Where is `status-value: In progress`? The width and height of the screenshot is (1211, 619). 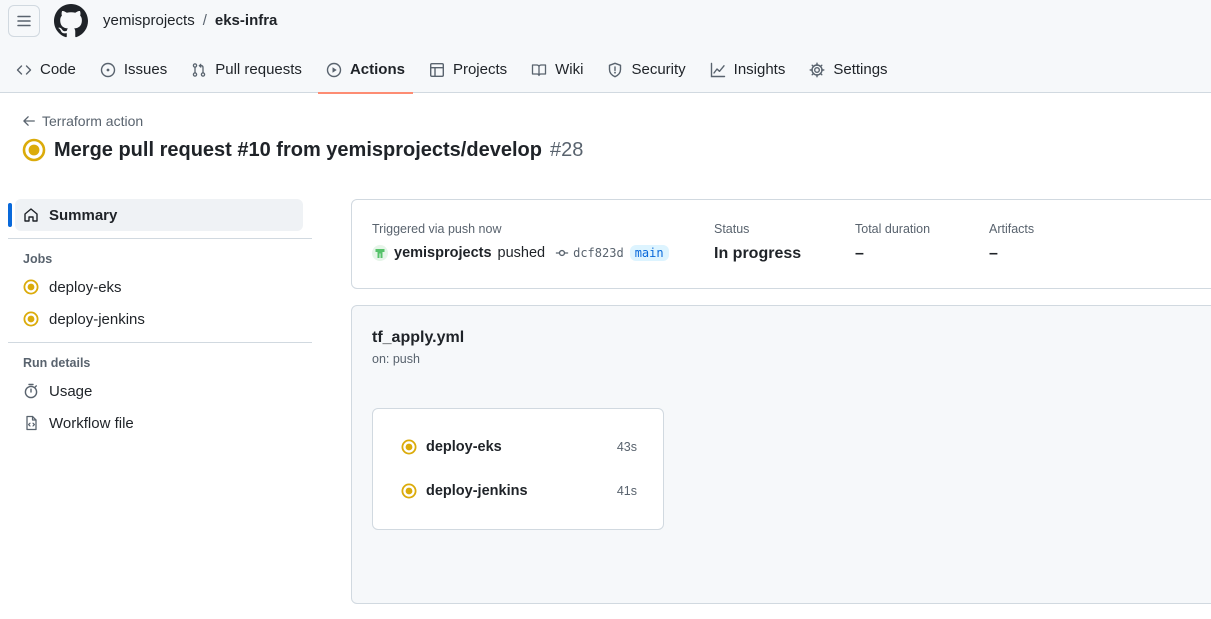
status-value: In progress is located at coordinates (758, 253).